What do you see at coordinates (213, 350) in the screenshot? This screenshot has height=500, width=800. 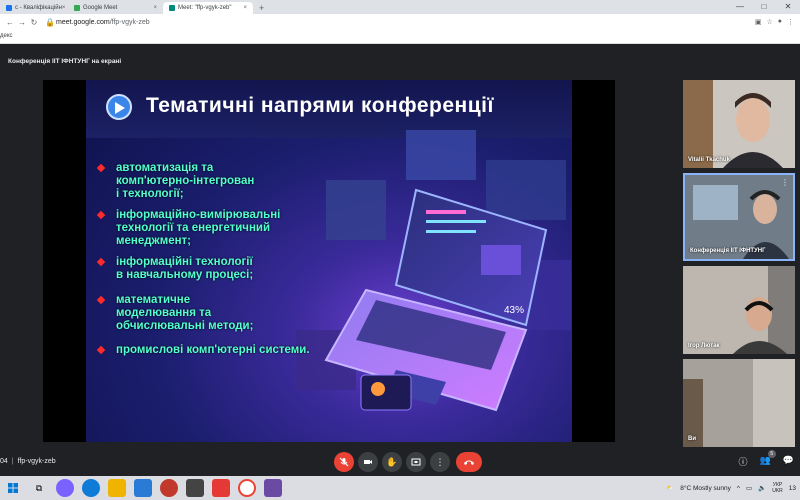 I see `bullet-line: промислові комп'ютерні системи.` at bounding box center [213, 350].